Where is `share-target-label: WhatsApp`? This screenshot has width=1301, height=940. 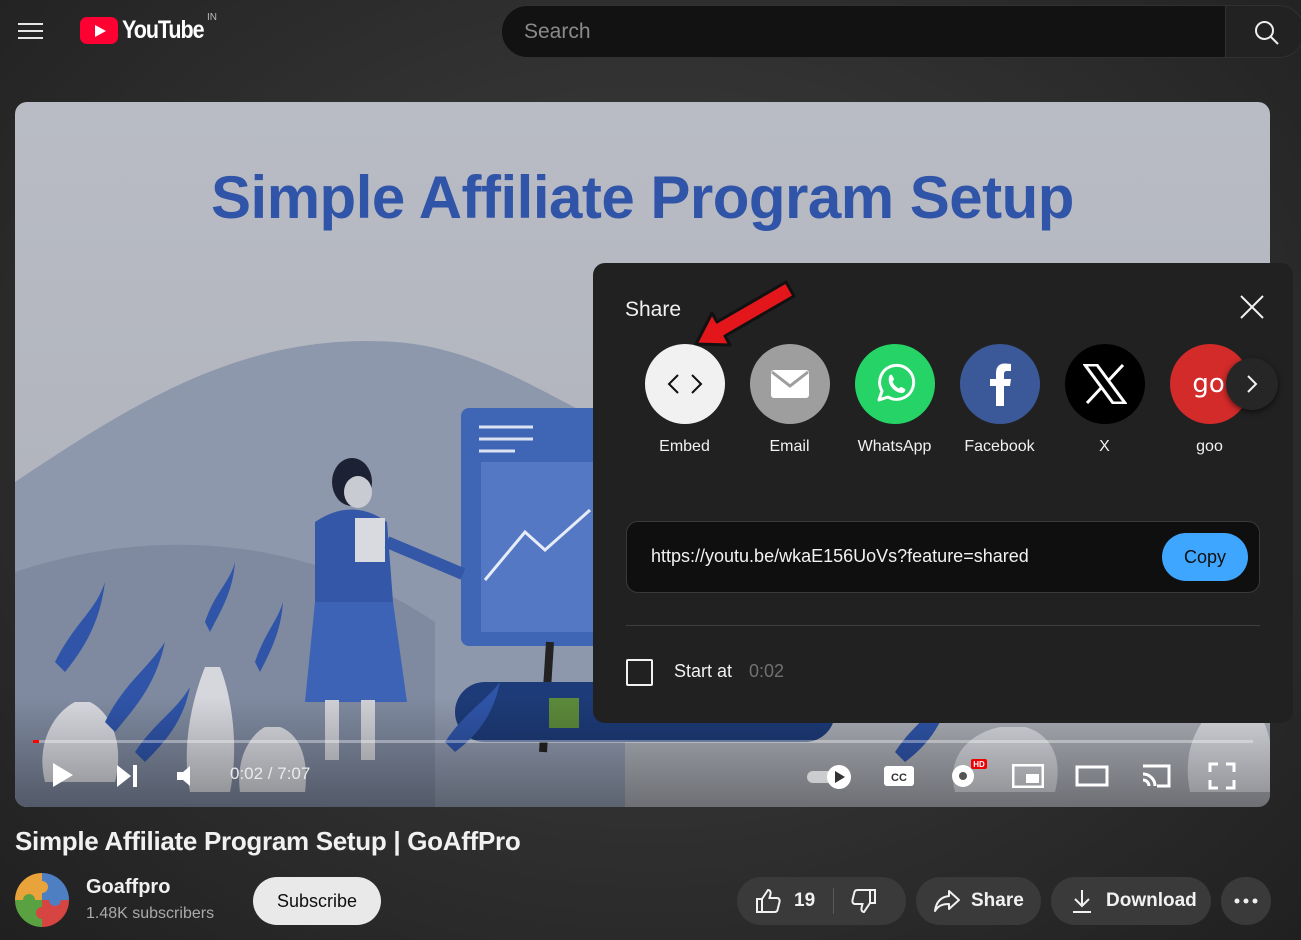 share-target-label: WhatsApp is located at coordinates (894, 446).